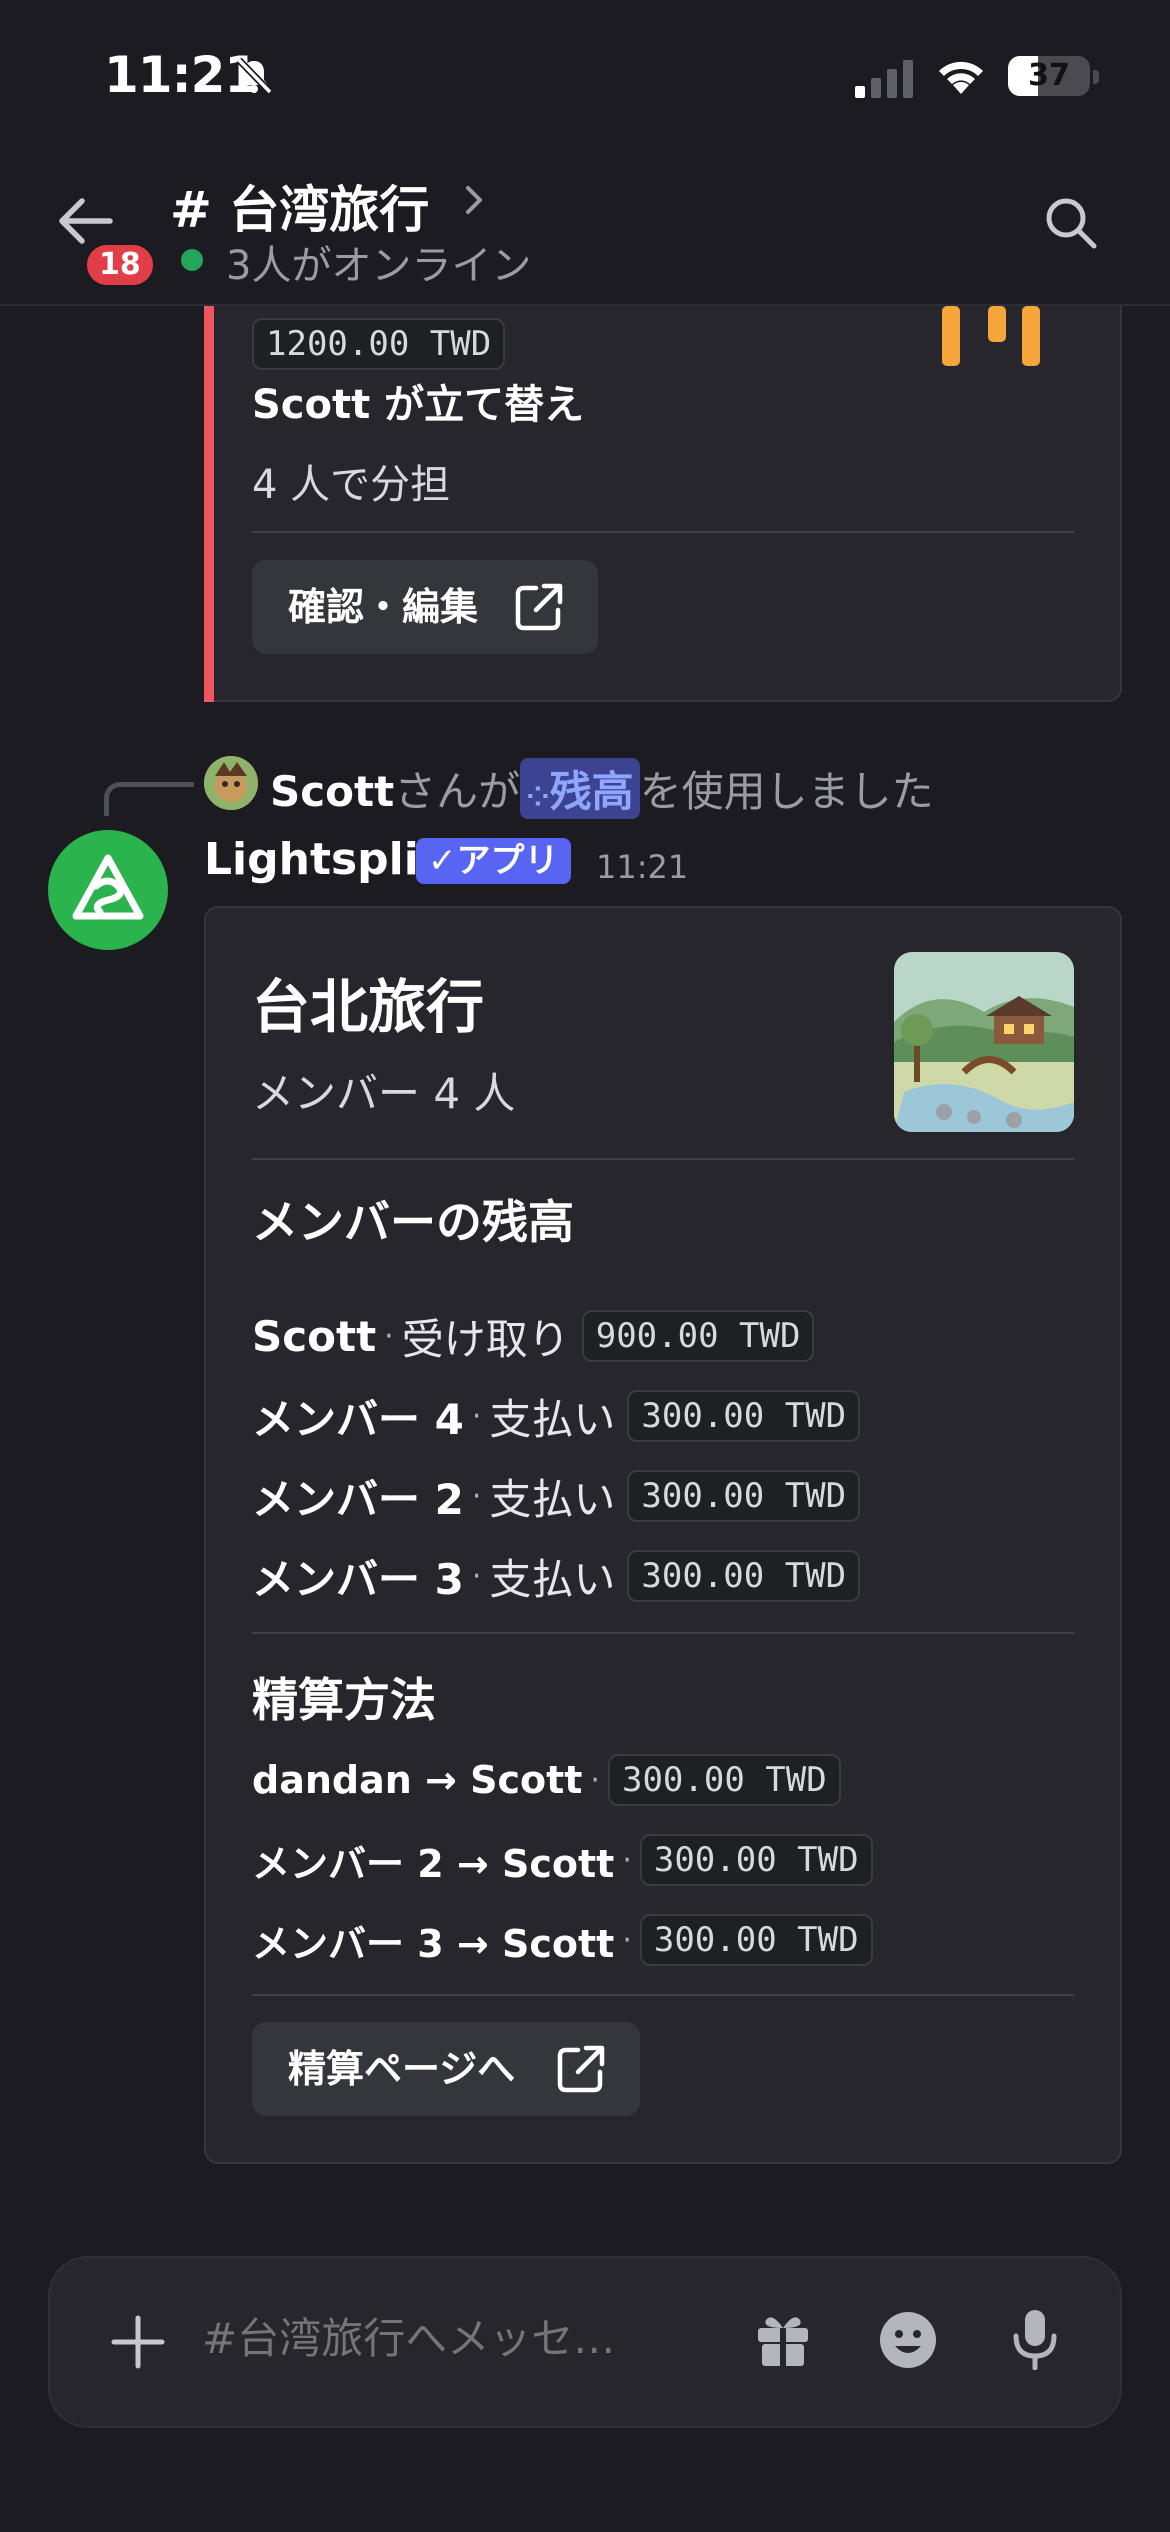 This screenshot has width=1170, height=2532. Describe the element at coordinates (961, 77) in the screenshot. I see `wifi-icon` at that location.